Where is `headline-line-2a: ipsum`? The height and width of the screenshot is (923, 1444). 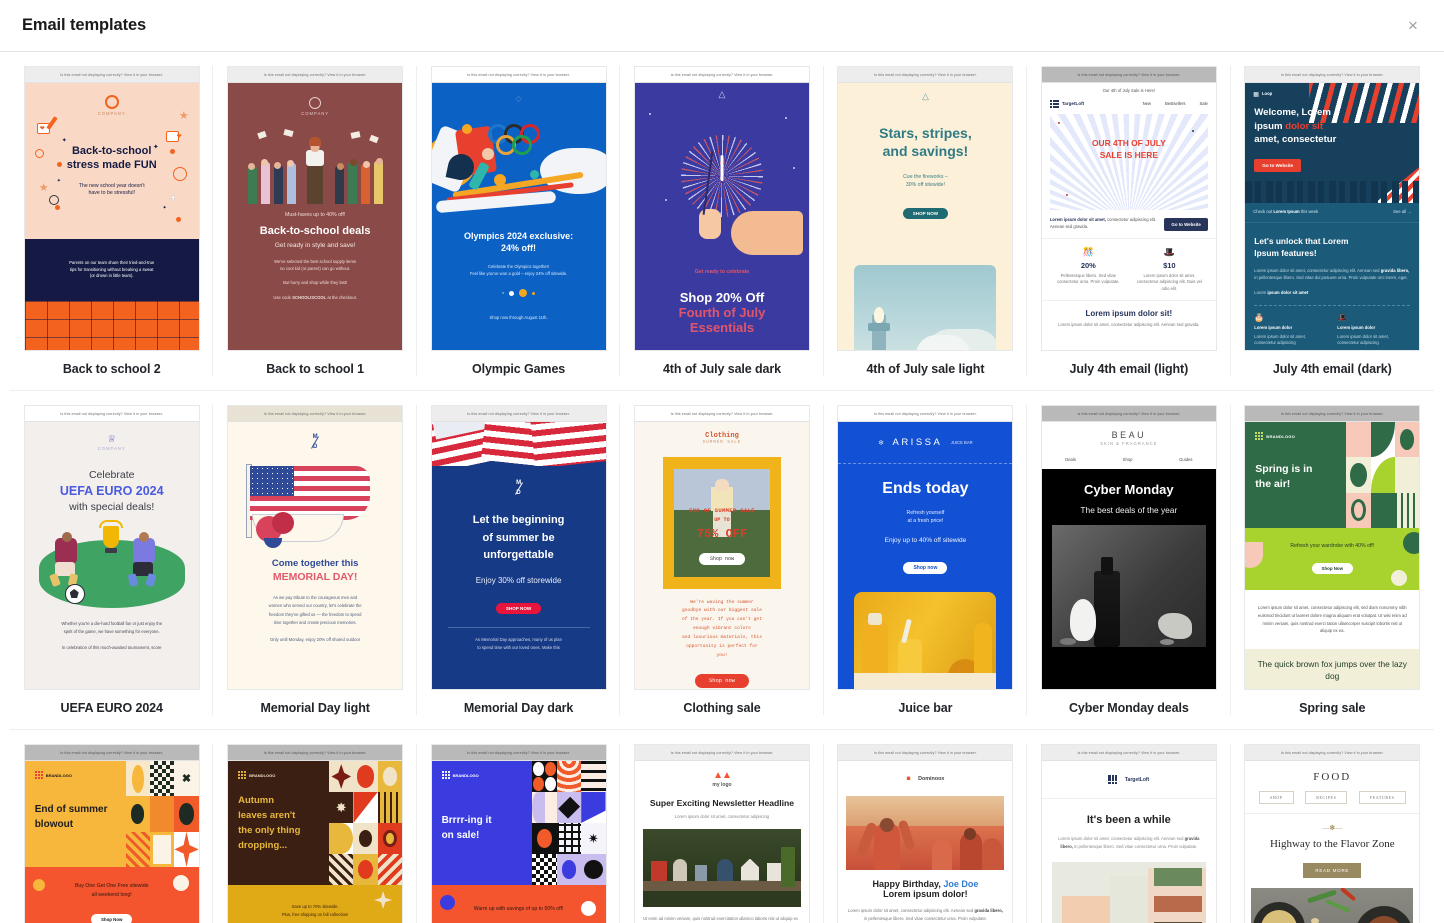 headline-line-2a: ipsum is located at coordinates (1270, 126).